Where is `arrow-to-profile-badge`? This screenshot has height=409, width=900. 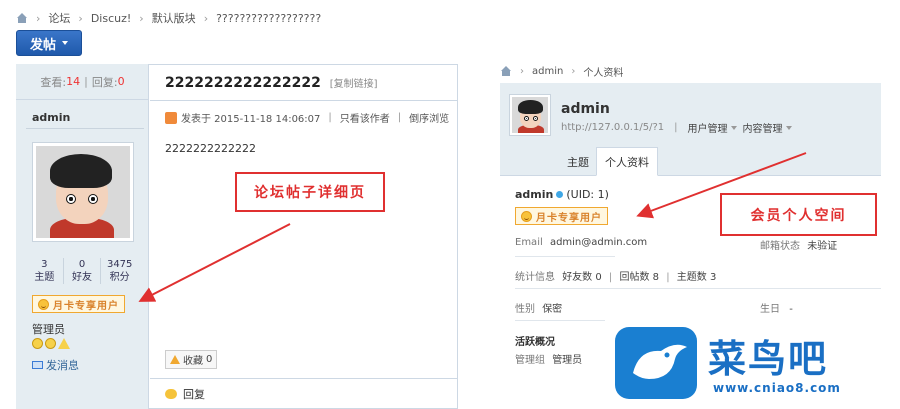 arrow-to-profile-badge is located at coordinates (721, 185).